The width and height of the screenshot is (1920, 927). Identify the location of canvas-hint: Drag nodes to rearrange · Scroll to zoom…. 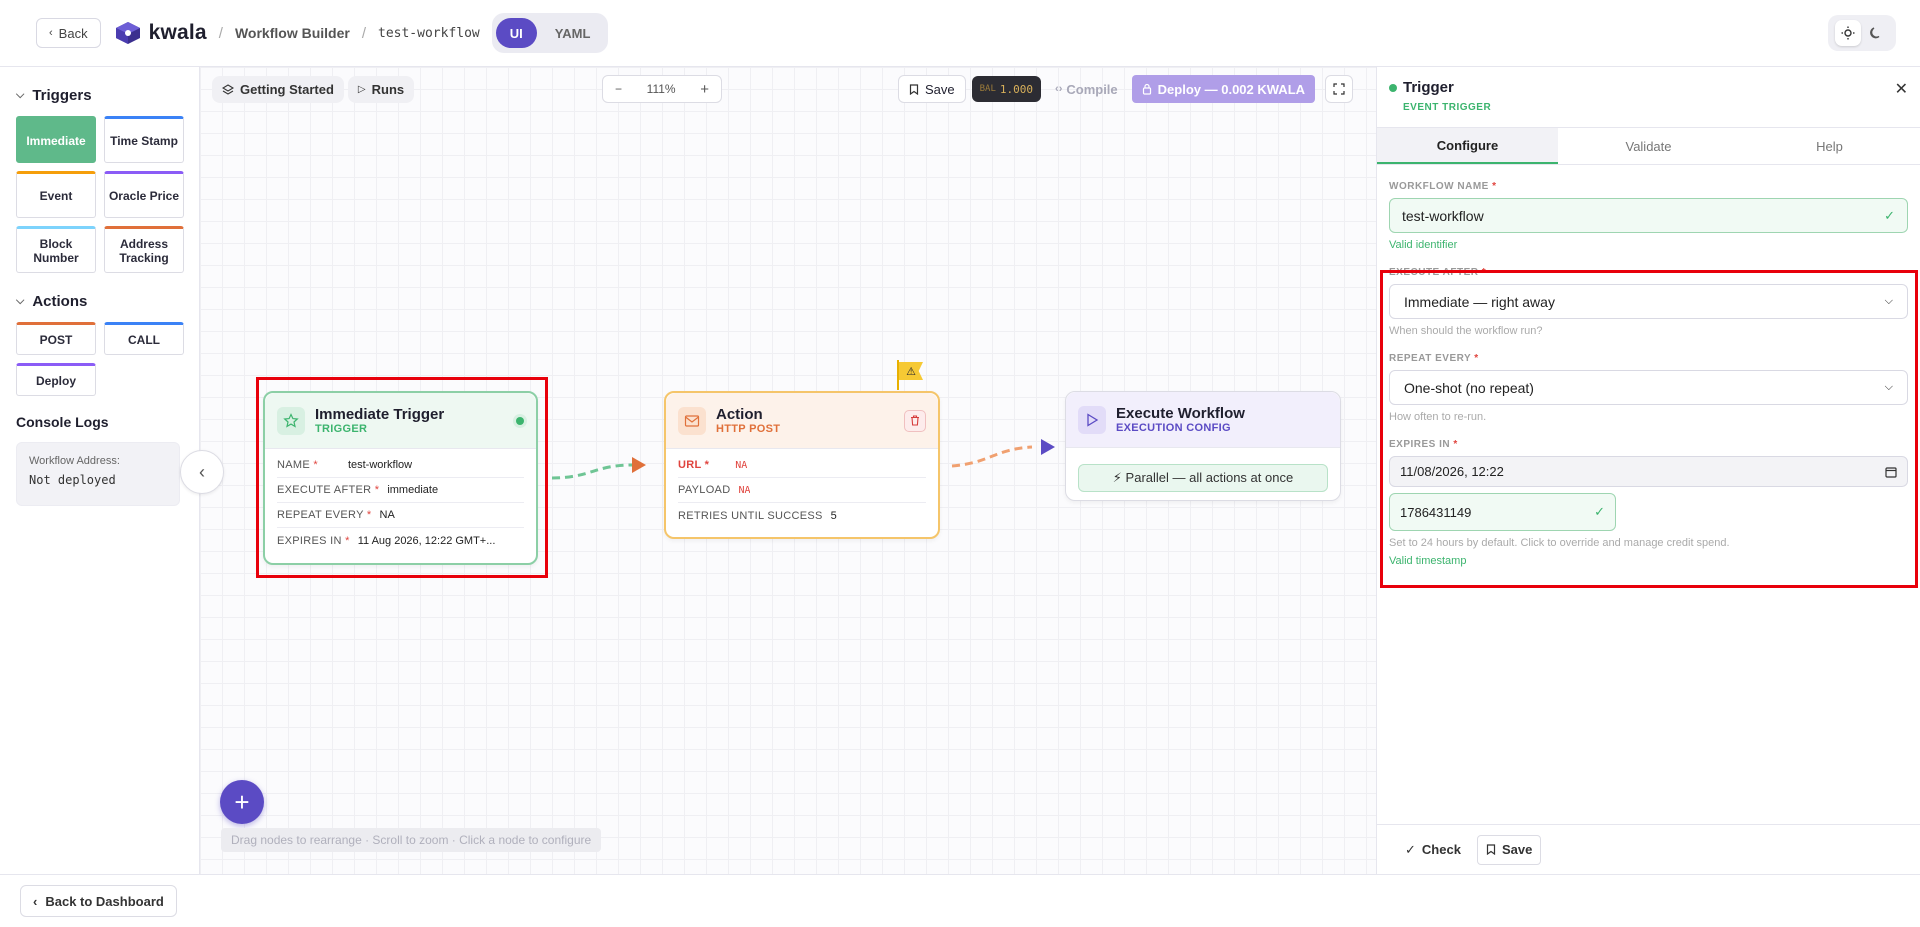
(411, 840).